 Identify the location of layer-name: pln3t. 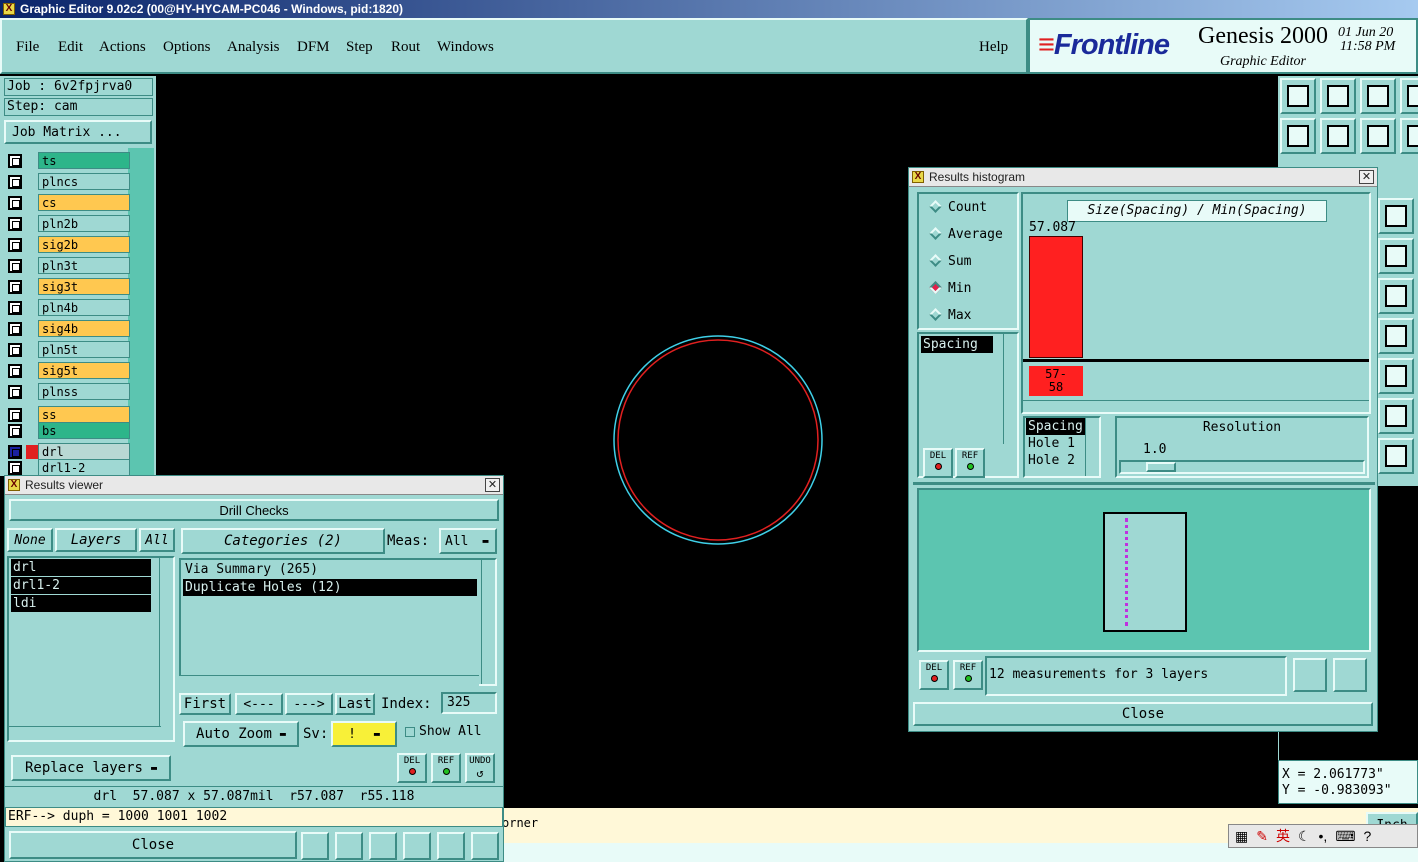
(84, 265).